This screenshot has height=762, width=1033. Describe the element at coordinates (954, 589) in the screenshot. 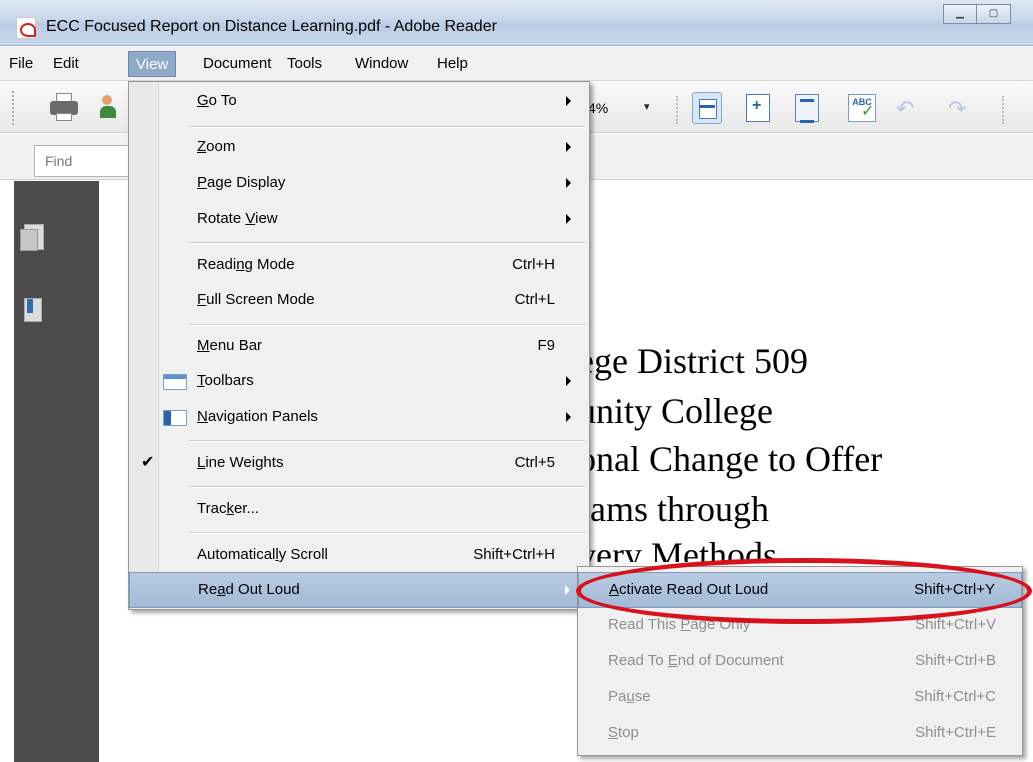

I see `menu-shortcut: Shift+Ctrl+Y` at that location.